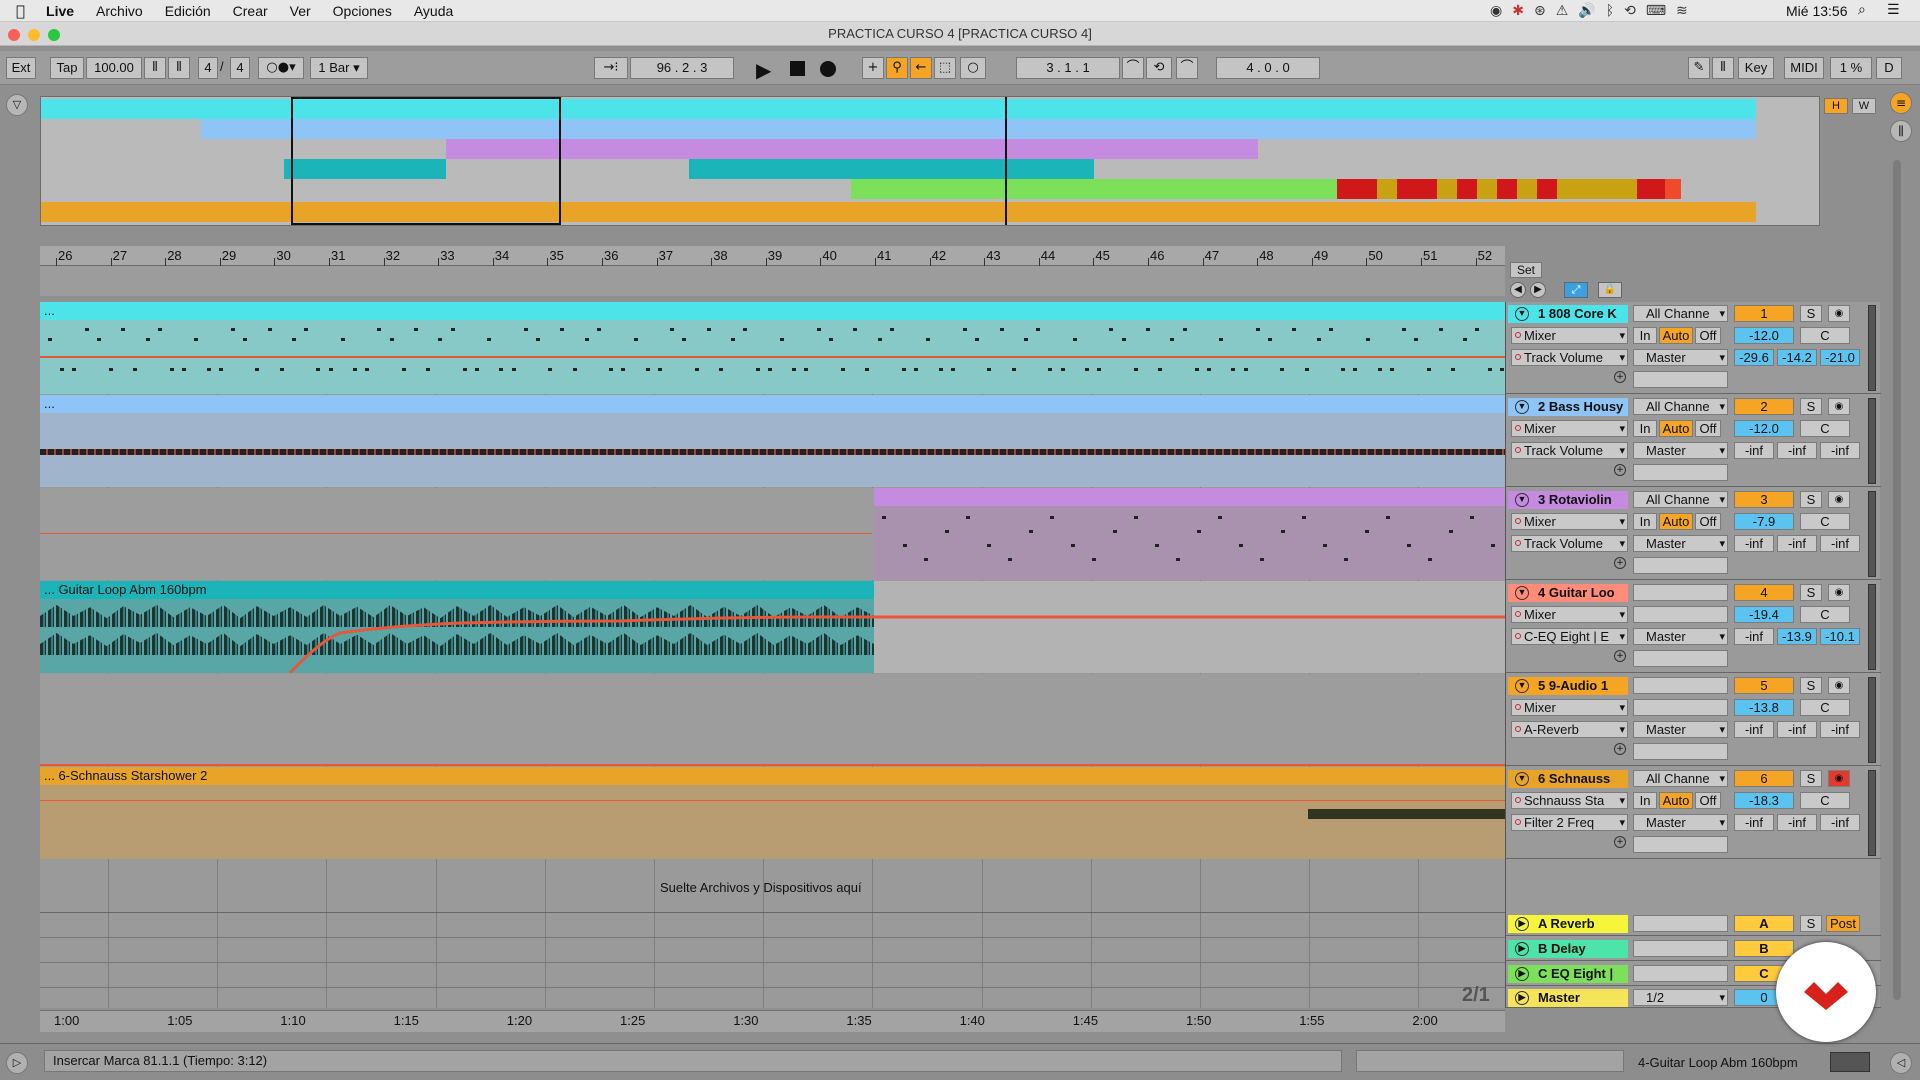 Image resolution: width=1920 pixels, height=1080 pixels. What do you see at coordinates (772, 951) in the screenshot?
I see `return-lane-b` at bounding box center [772, 951].